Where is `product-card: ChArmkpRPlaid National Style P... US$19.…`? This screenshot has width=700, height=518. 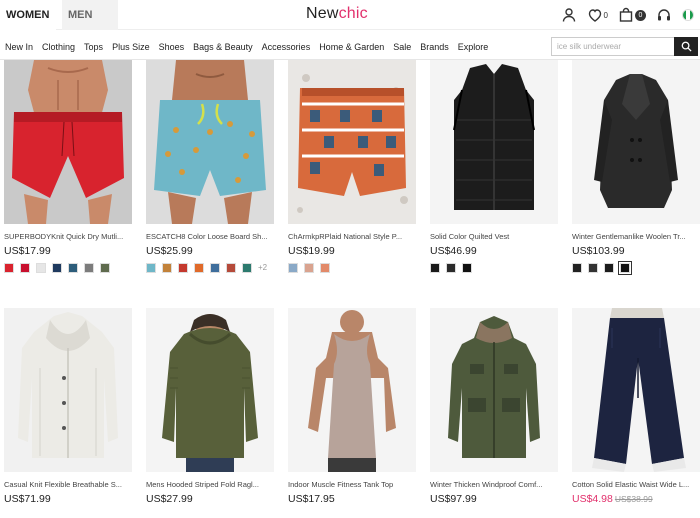
product-card: ChArmkpRPlaid National Style P... US$19.… is located at coordinates (353, 166).